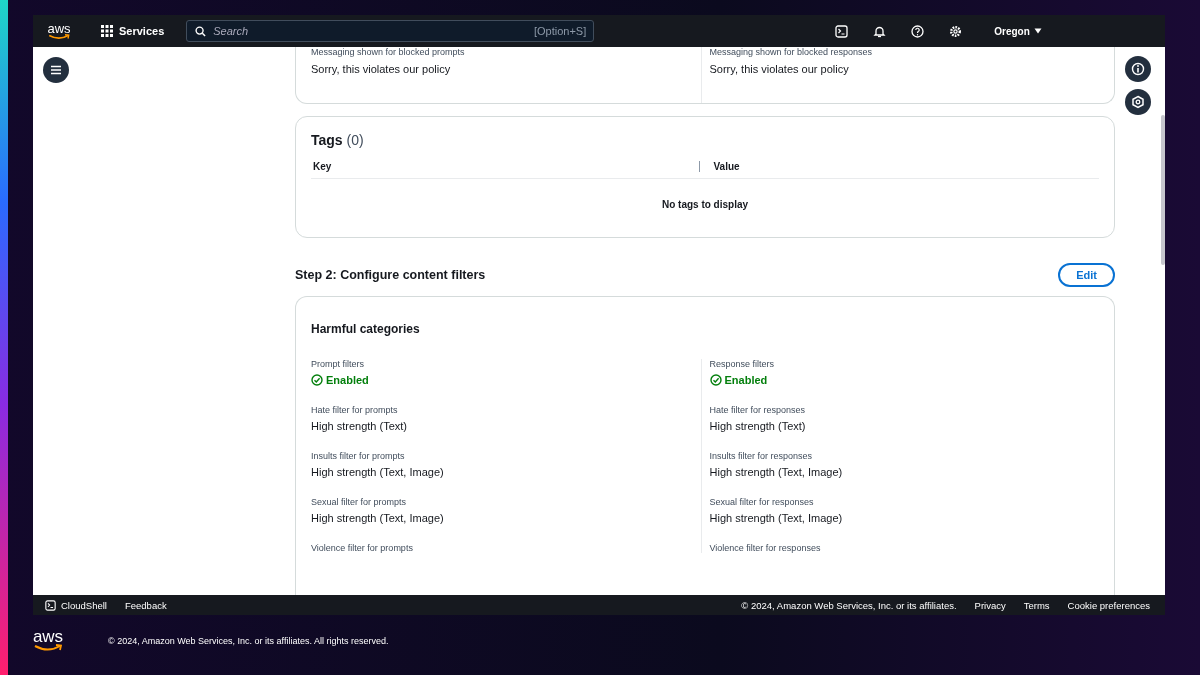 The width and height of the screenshot is (1200, 675). Describe the element at coordinates (1108, 605) in the screenshot. I see `footer-link: Cookie preferences` at that location.